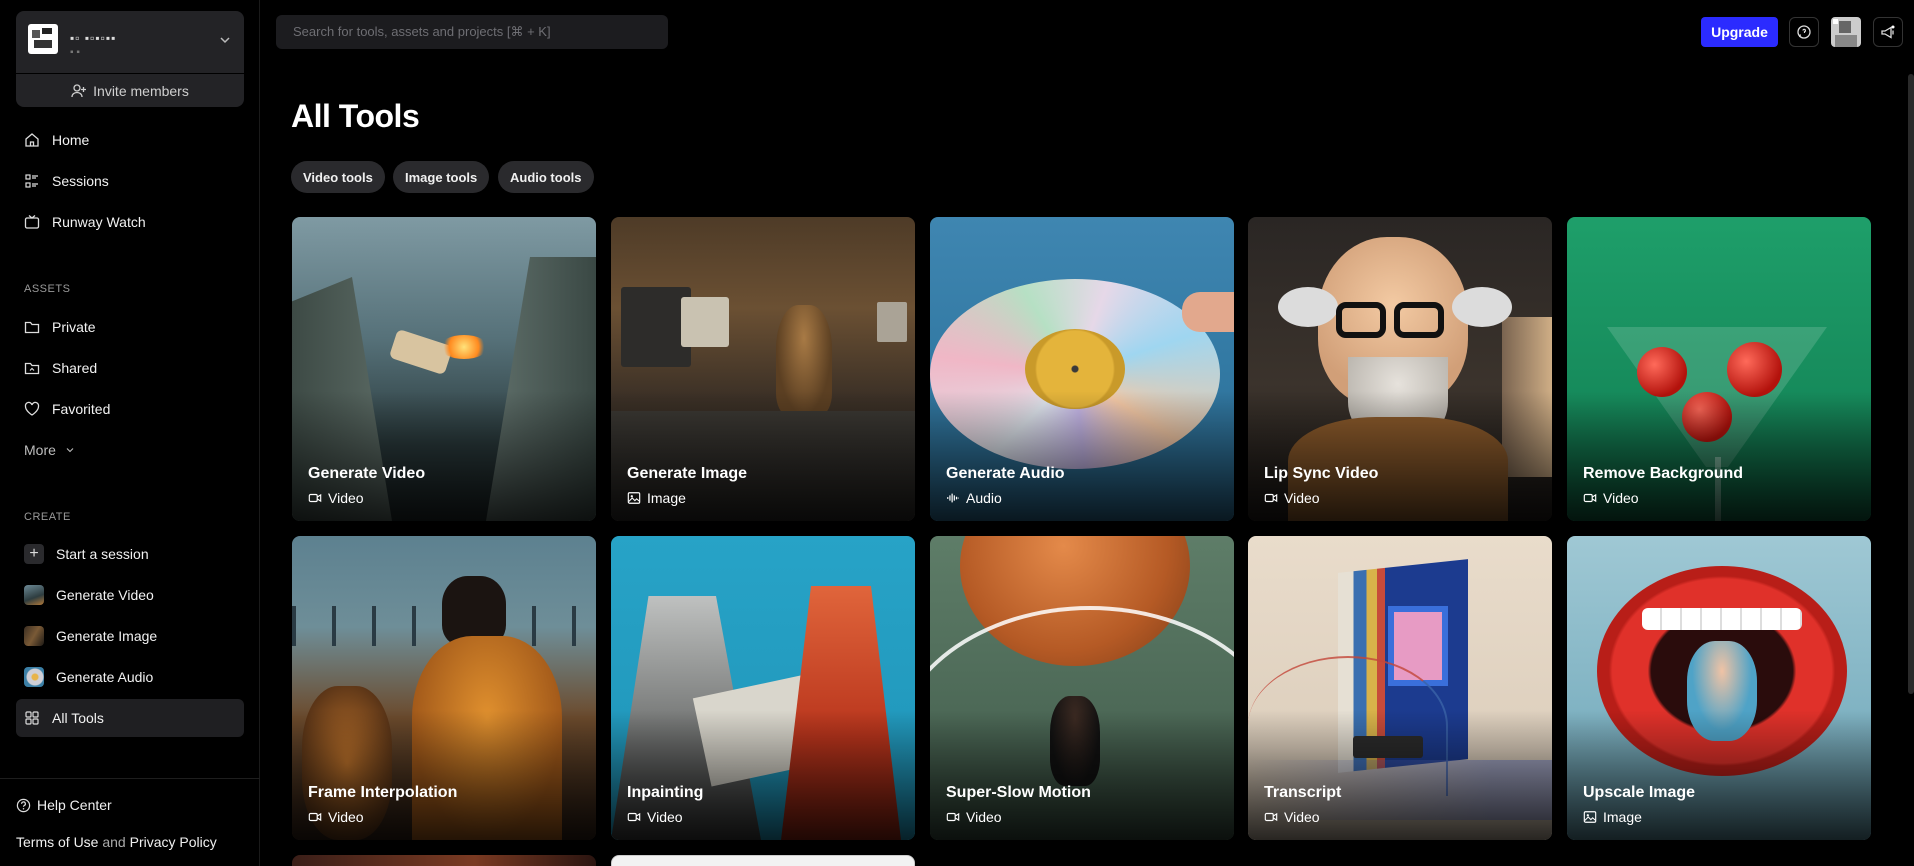 The width and height of the screenshot is (1914, 866). Describe the element at coordinates (173, 842) in the screenshot. I see `privacy-link: Privacy Policy` at that location.